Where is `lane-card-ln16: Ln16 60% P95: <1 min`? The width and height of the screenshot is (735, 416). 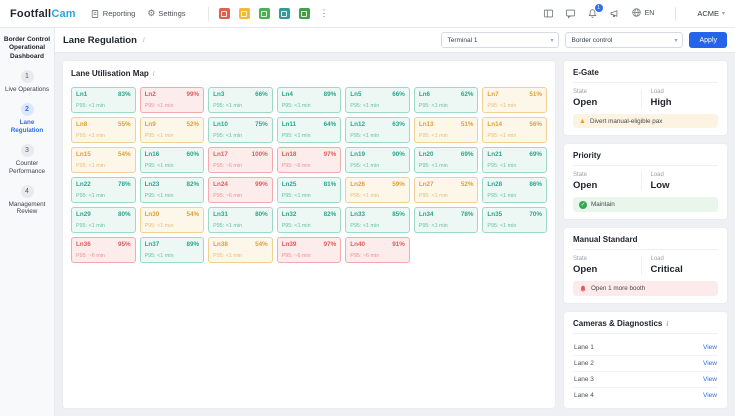
lane-card-ln16: Ln16 60% P95: <1 min is located at coordinates (172, 160).